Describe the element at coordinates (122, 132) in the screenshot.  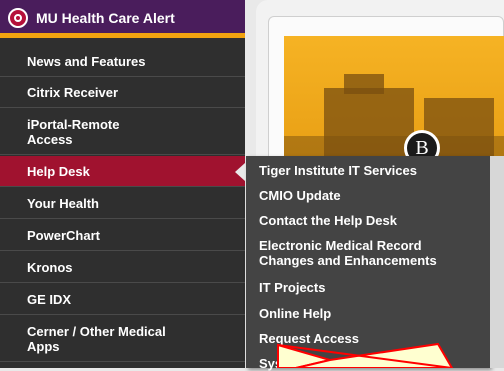
I see `nav-item-iportal: iPortal-Remote Access` at that location.